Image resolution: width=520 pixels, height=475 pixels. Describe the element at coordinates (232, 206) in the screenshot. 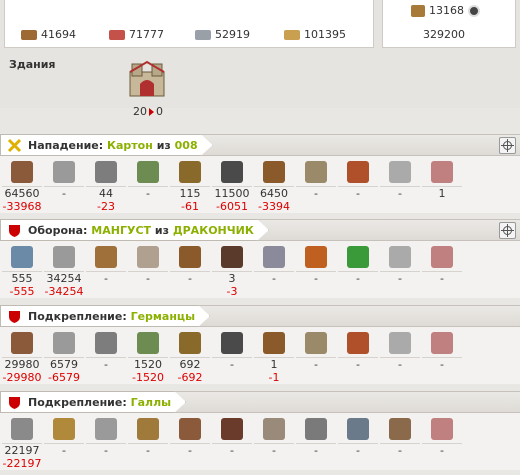

I see `unit-loss: -6051` at that location.